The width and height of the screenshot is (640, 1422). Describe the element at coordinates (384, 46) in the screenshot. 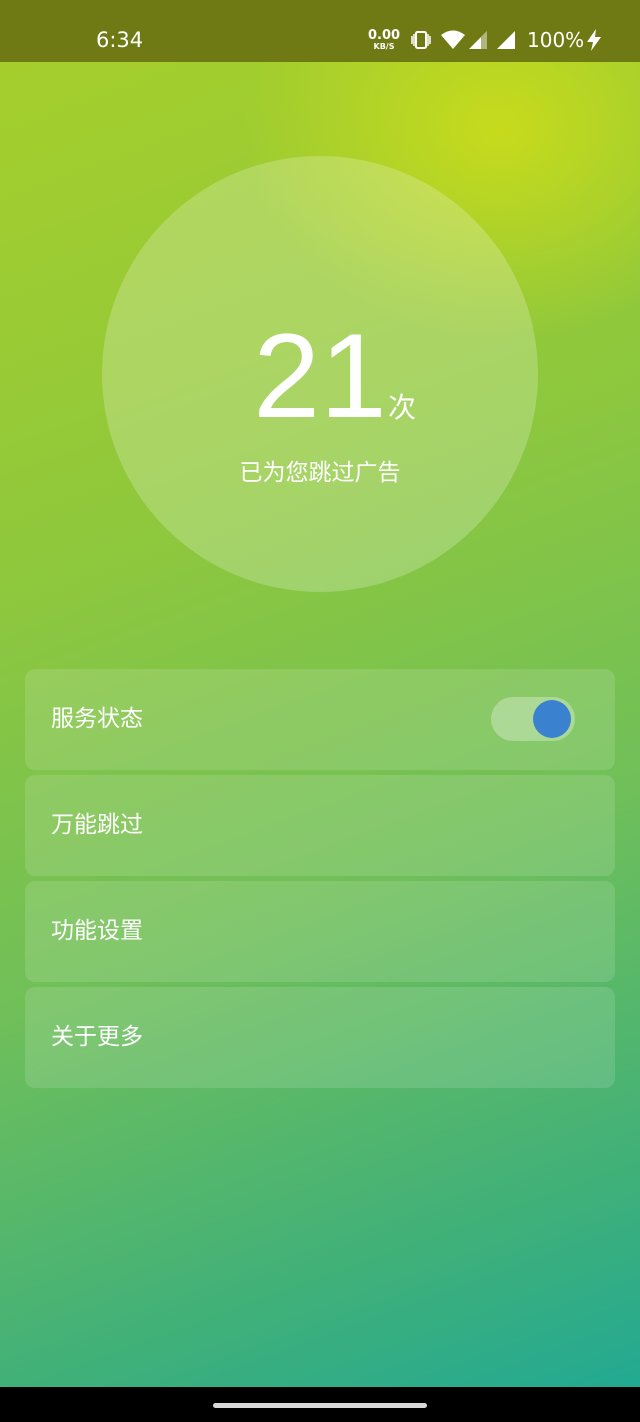

I see `network-speed-unit: KB/S` at that location.